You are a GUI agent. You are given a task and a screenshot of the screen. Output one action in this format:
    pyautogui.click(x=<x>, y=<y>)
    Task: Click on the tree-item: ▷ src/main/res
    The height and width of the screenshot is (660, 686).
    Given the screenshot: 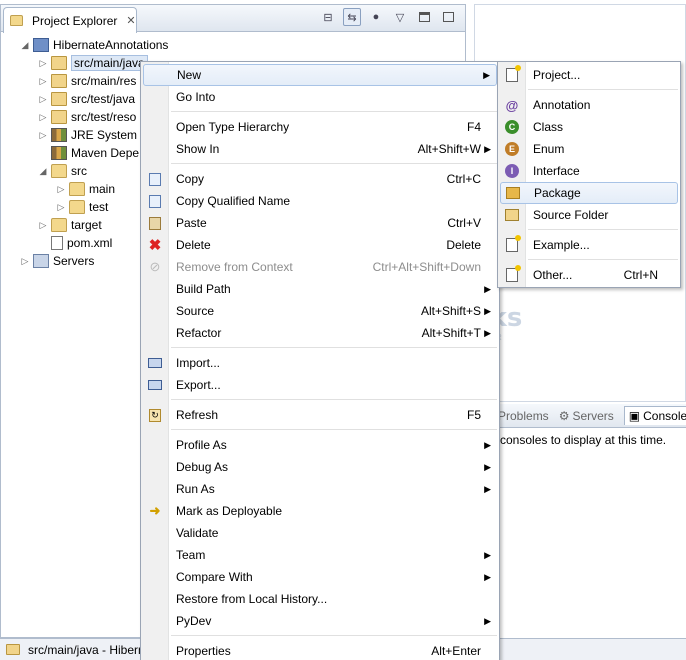 What is the action you would take?
    pyautogui.click(x=86, y=81)
    